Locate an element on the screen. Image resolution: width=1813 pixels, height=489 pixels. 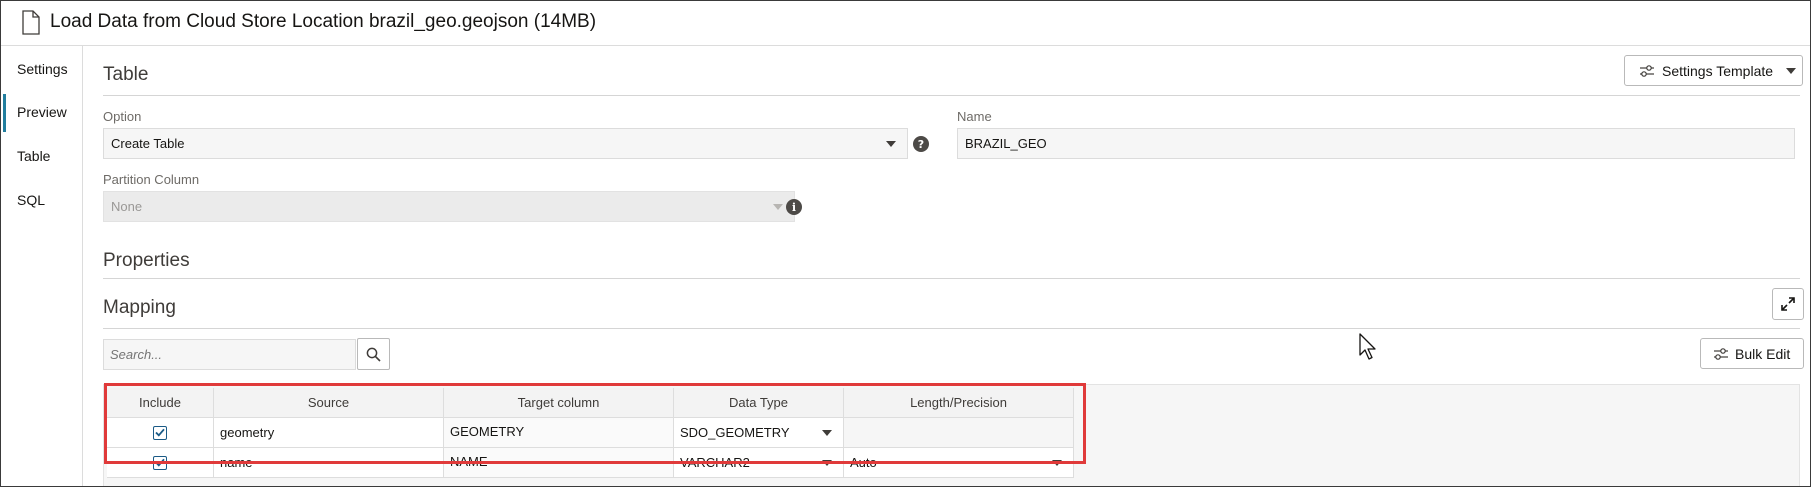
properties-section-title: Properties is located at coordinates (146, 261).